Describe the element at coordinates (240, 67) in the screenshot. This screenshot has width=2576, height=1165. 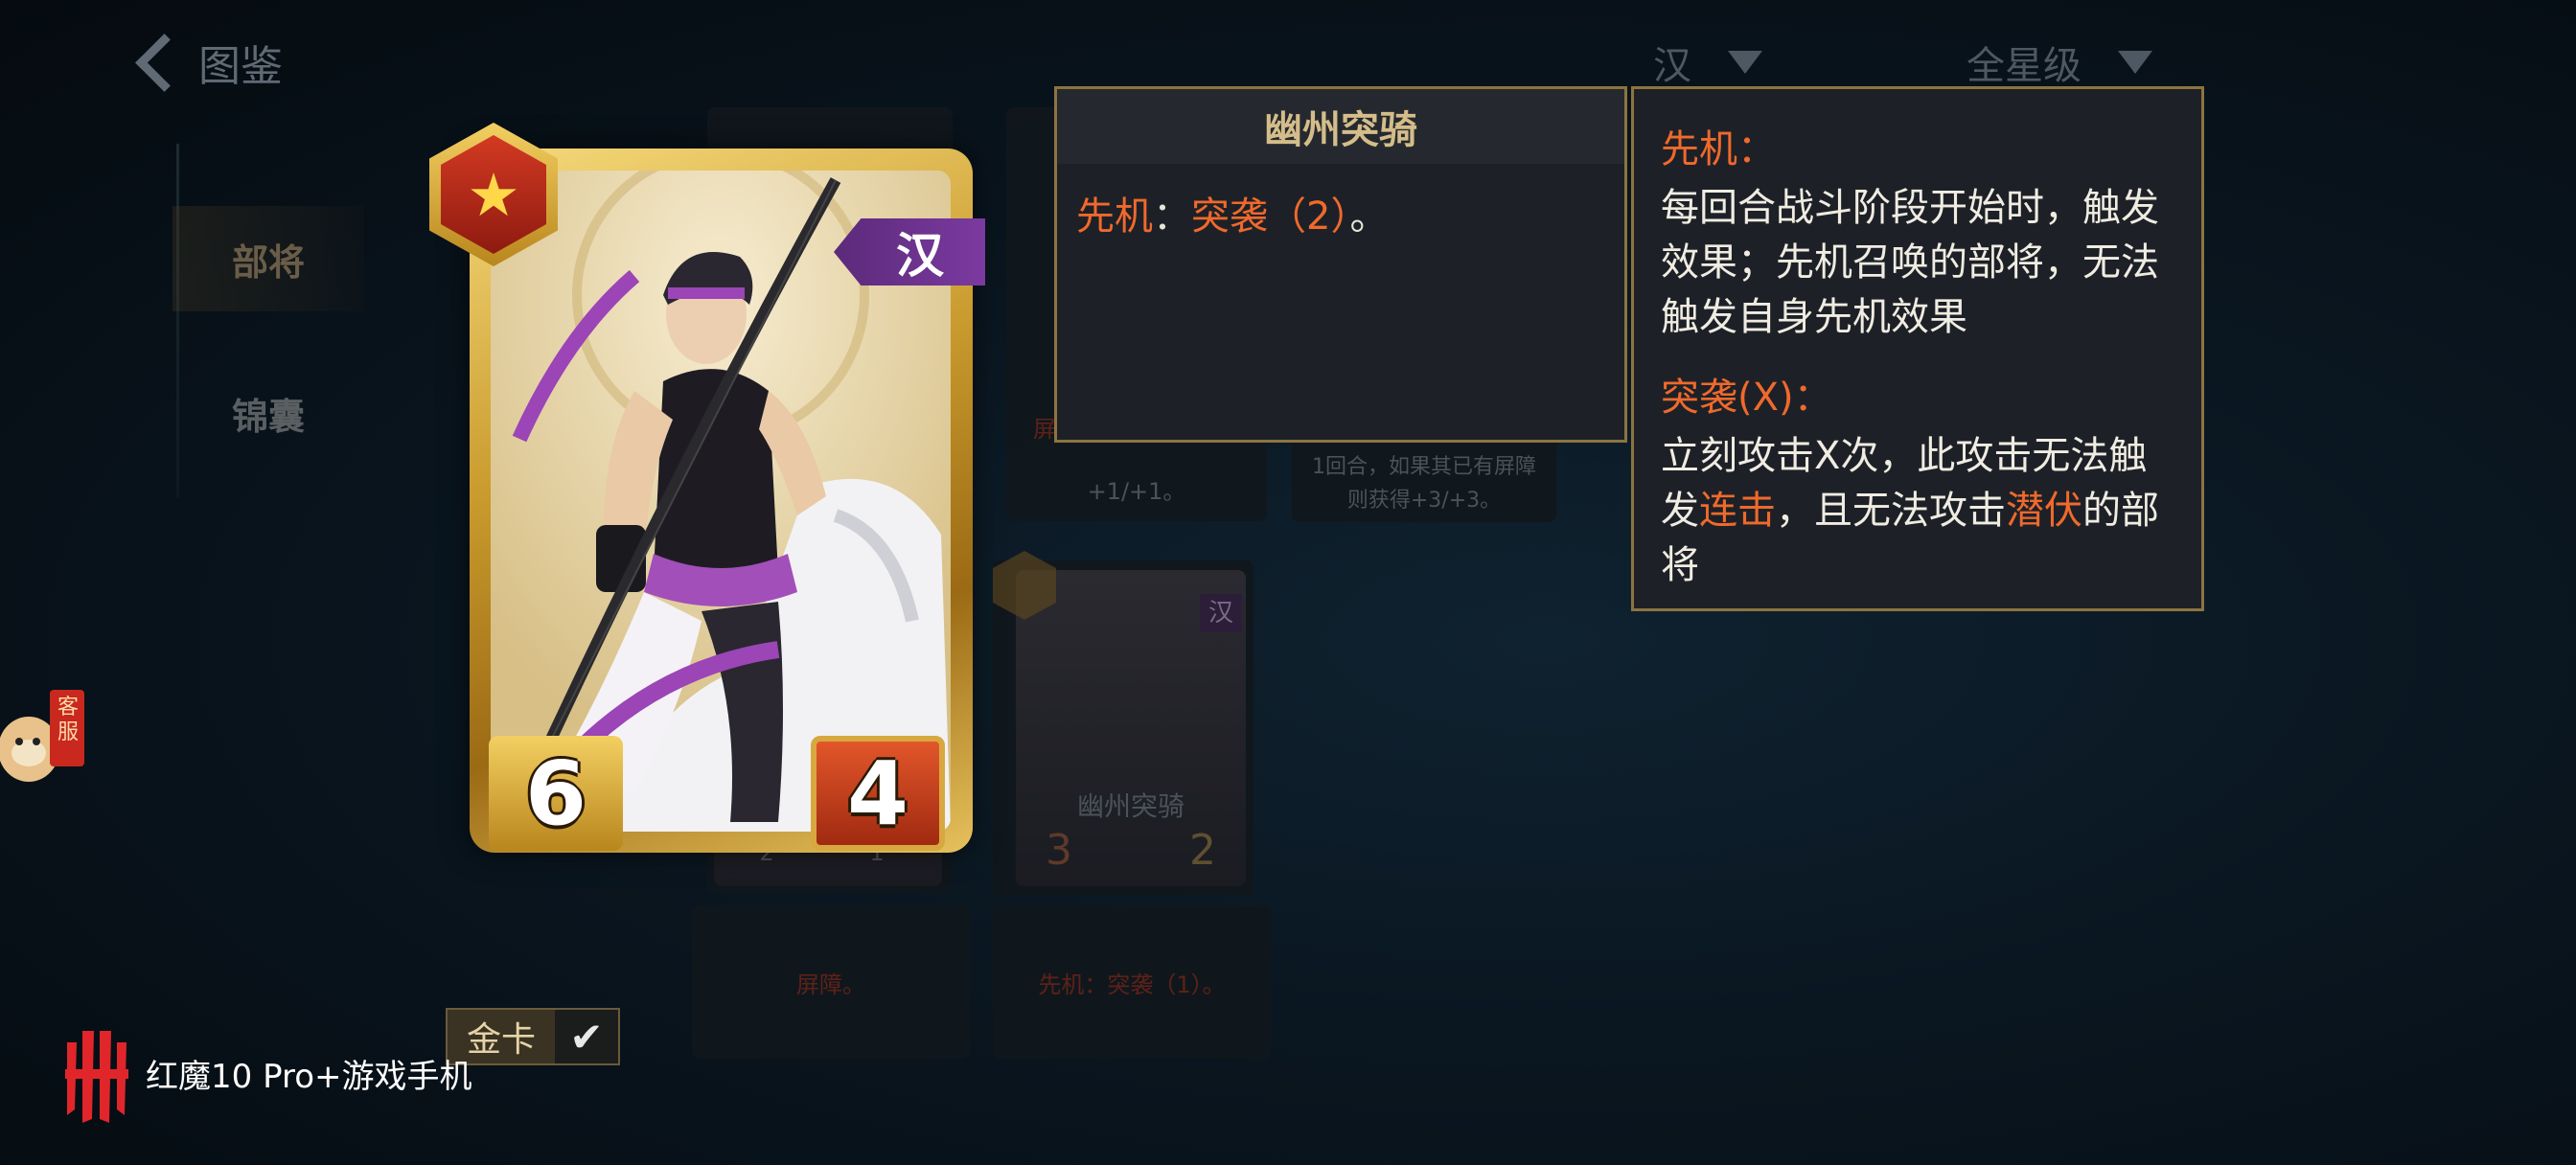
I see `page-title: 图鉴` at that location.